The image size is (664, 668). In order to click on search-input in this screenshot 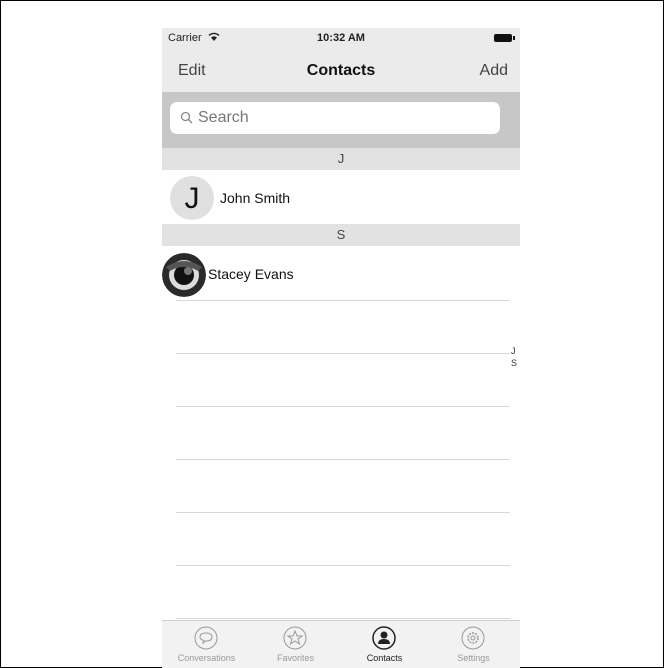, I will do `click(343, 118)`.